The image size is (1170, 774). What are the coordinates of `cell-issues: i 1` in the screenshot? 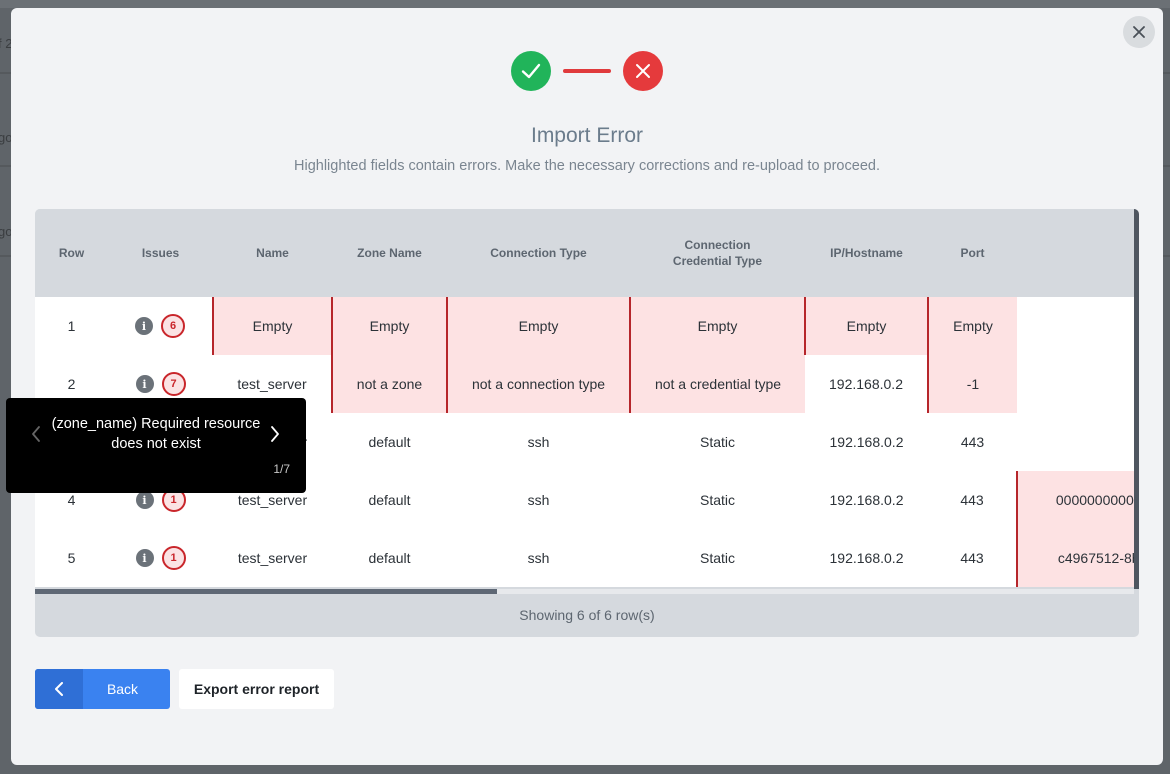 It's located at (160, 558).